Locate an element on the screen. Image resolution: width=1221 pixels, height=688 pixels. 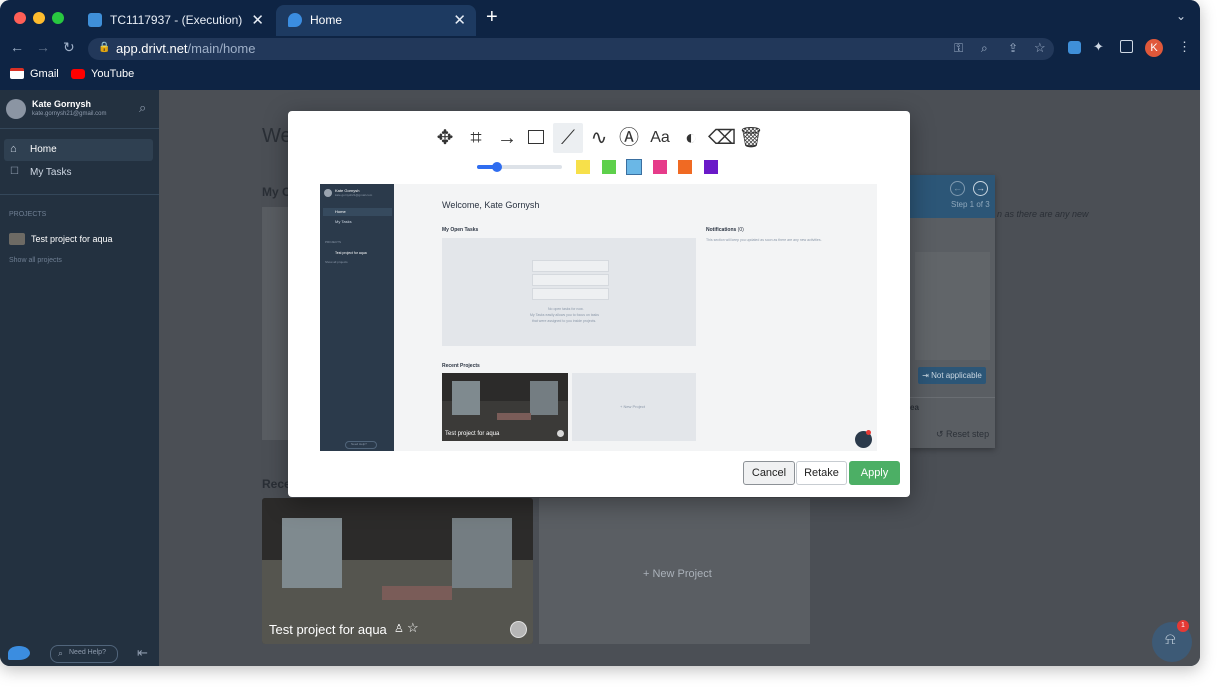
blur-icon: ◐ is located at coordinates (691, 138).